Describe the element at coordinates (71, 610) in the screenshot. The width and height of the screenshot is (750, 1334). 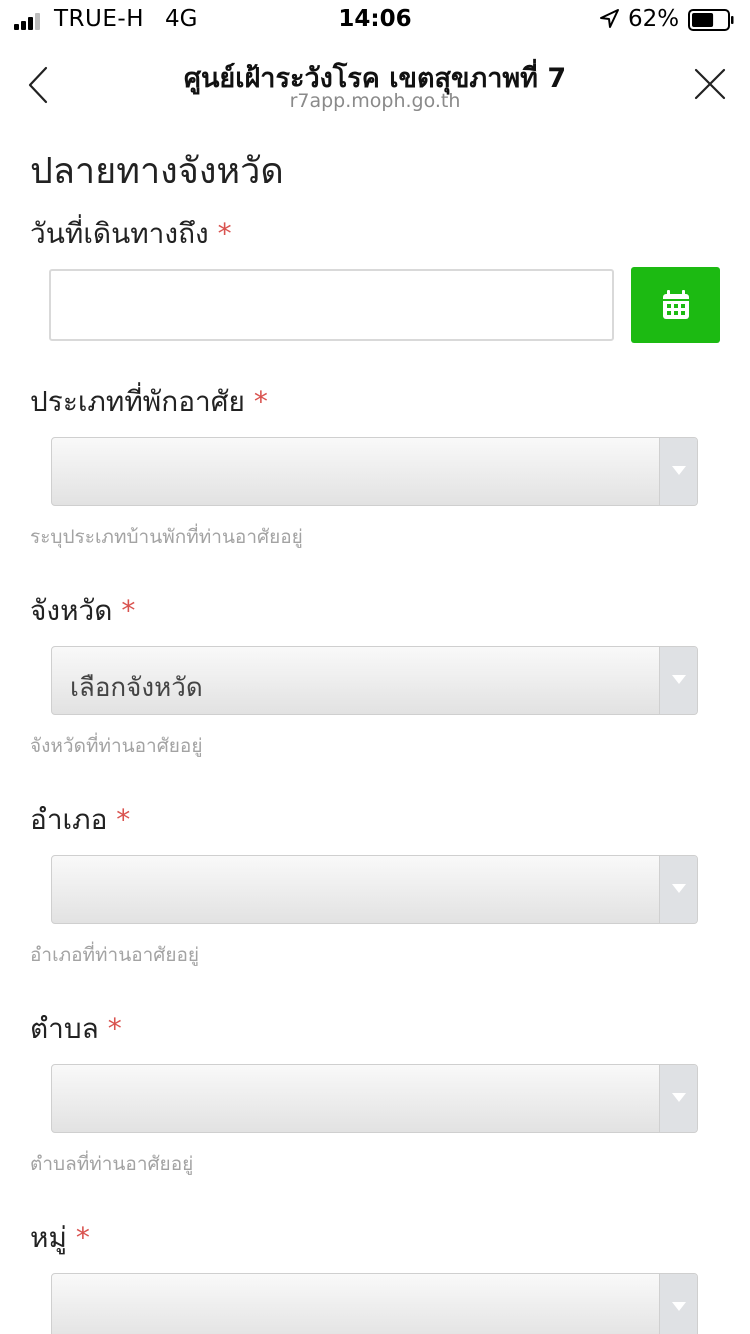
I see `province-label-text: จังหวัด` at that location.